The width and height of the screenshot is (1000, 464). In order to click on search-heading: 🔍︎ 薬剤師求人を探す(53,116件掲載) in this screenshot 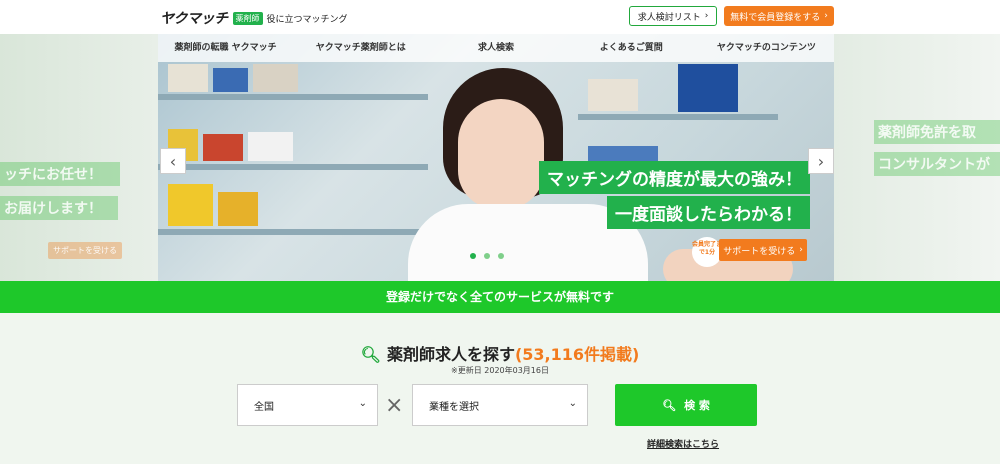, I will do `click(500, 353)`.